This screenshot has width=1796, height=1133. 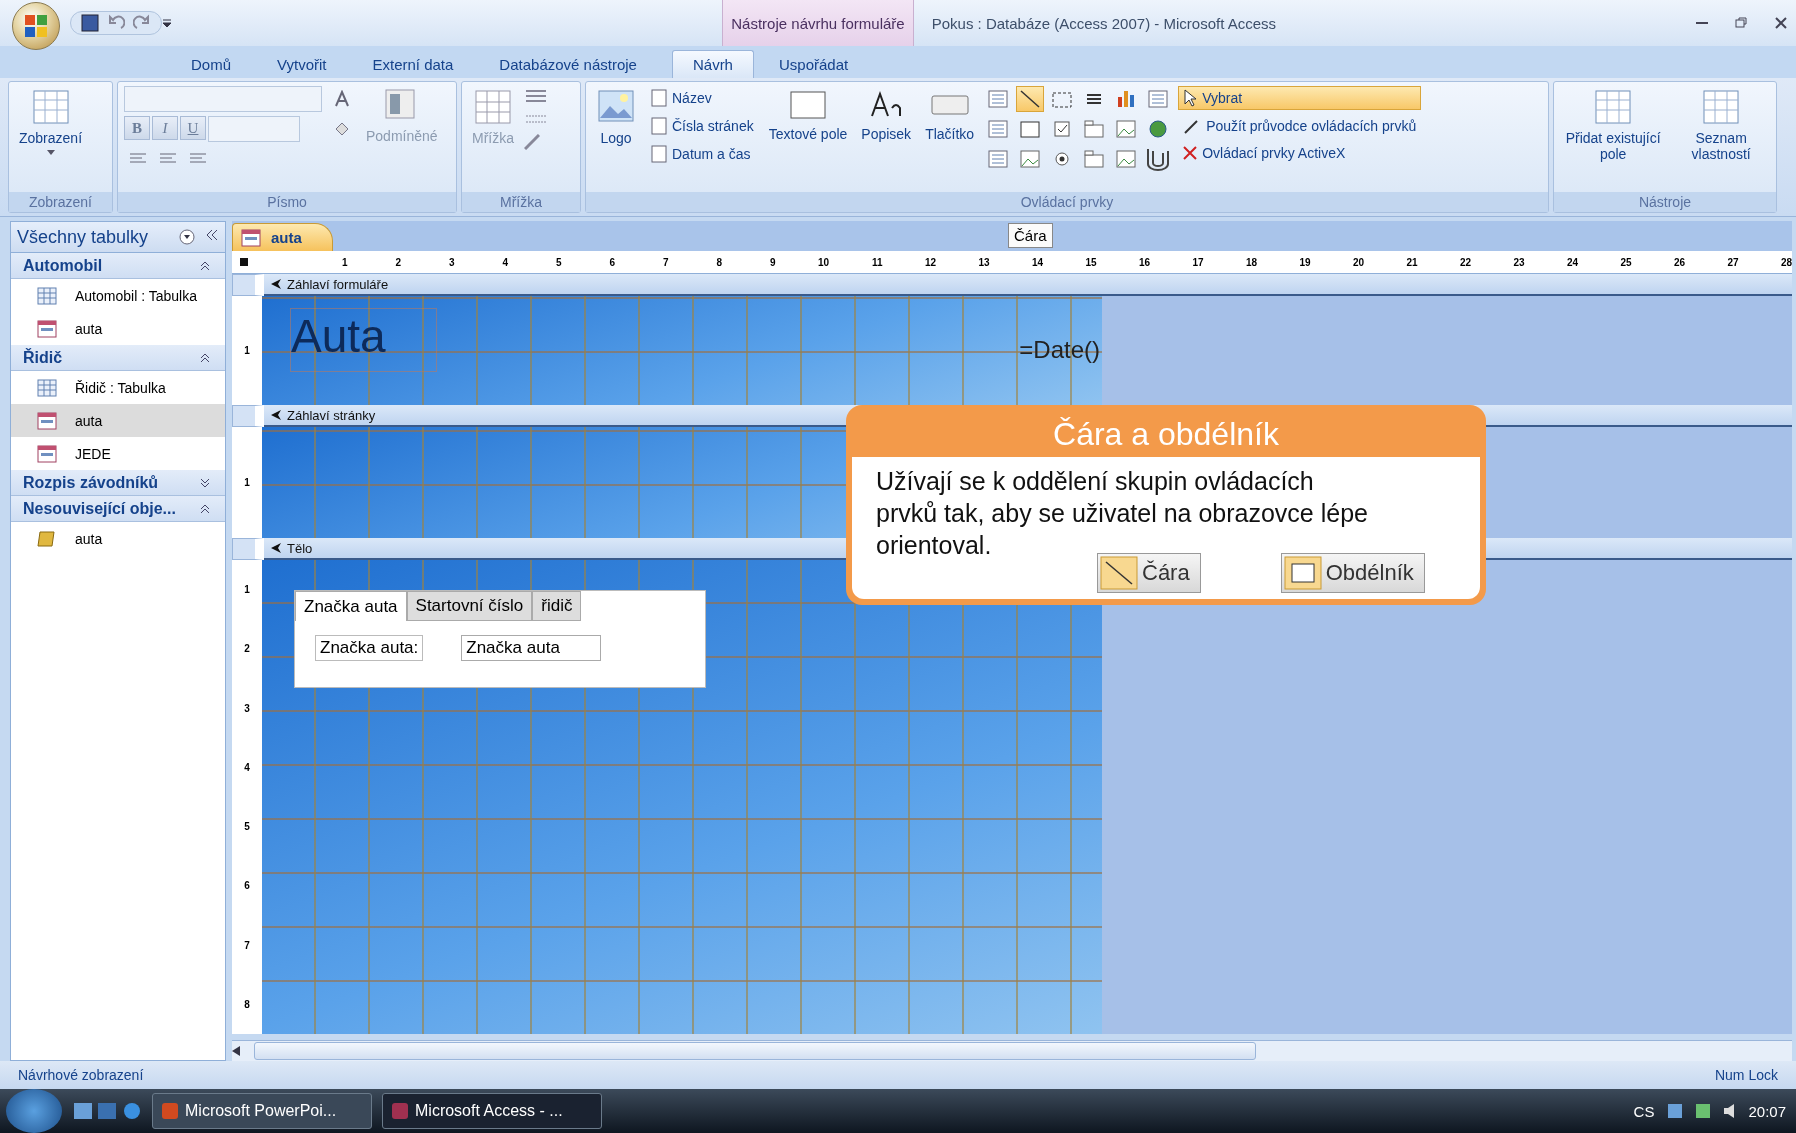 I want to click on letter-icon, so click(x=342, y=99).